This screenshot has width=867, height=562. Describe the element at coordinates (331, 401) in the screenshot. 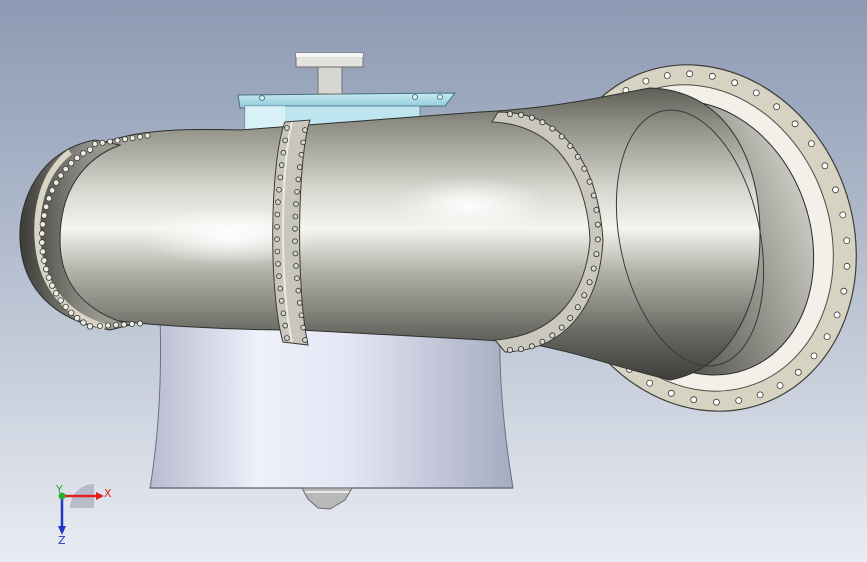

I see `suction-cone` at that location.